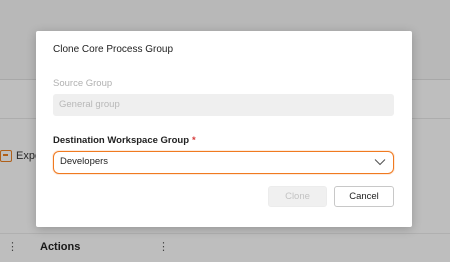  What do you see at coordinates (194, 140) in the screenshot?
I see `required-marker: *` at bounding box center [194, 140].